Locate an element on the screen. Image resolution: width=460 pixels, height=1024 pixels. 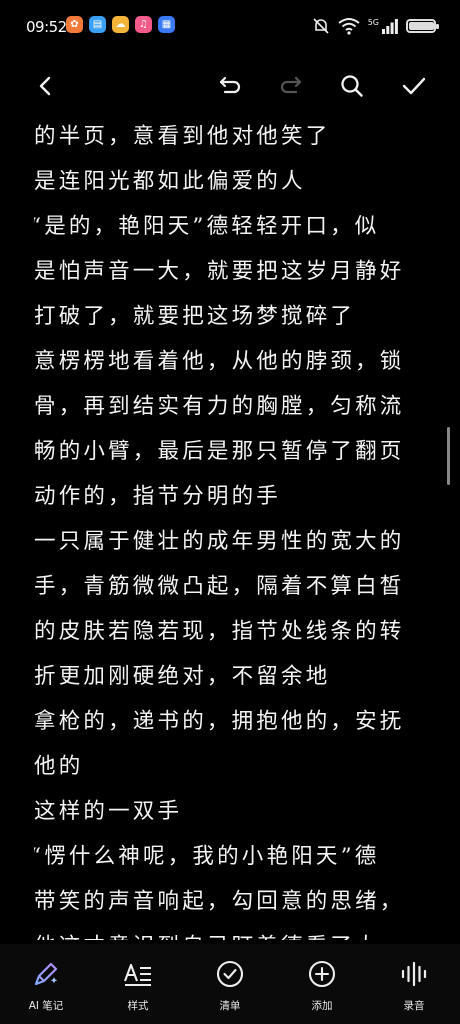
editor-toolbar is located at coordinates (230, 86).